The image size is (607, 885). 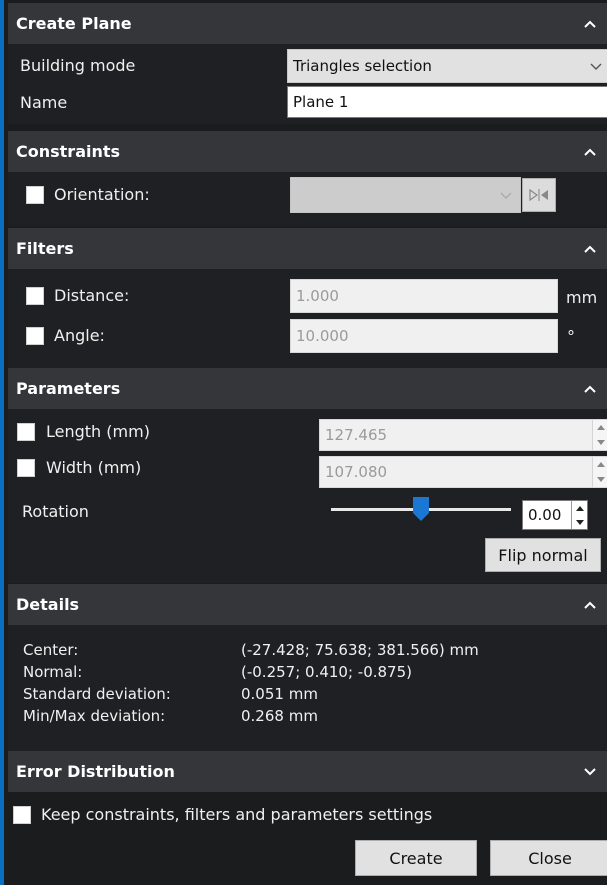 What do you see at coordinates (307, 604) in the screenshot?
I see `details-header: Details` at bounding box center [307, 604].